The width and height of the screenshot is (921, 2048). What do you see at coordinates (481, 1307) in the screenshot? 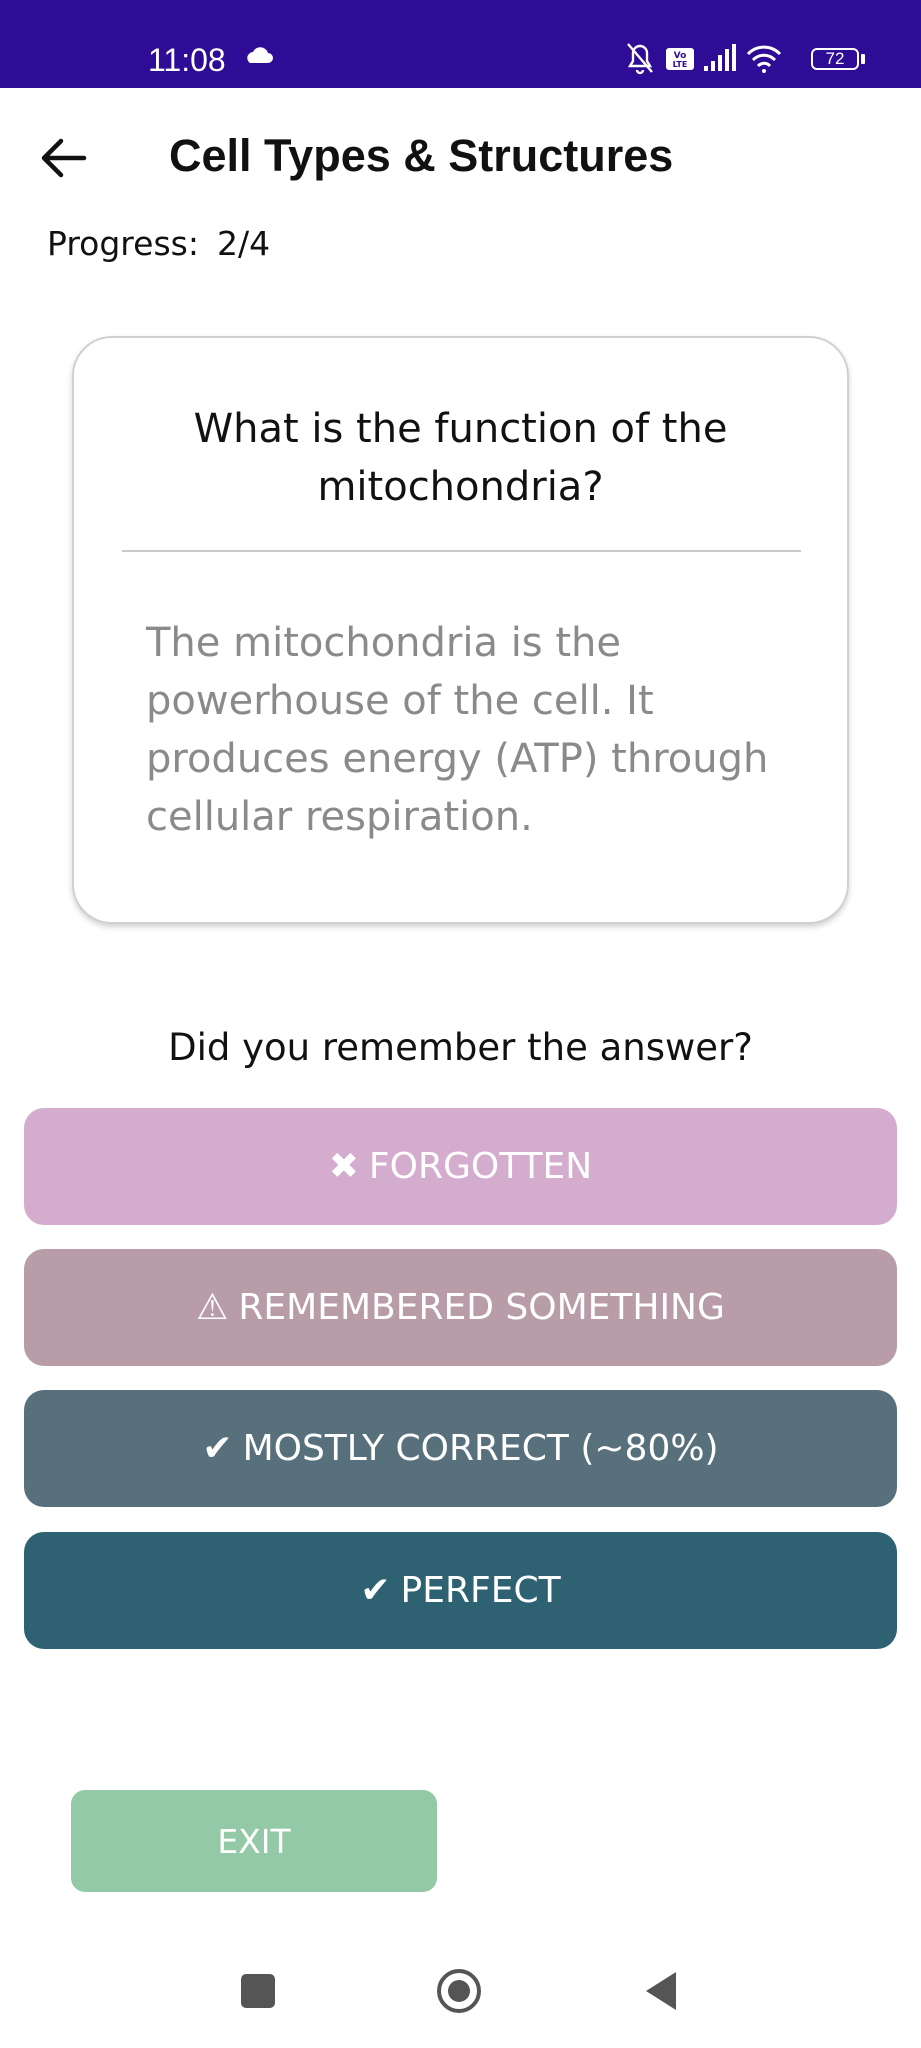
I see `remembered-something-label: REMEMBERED SOMETHING` at bounding box center [481, 1307].